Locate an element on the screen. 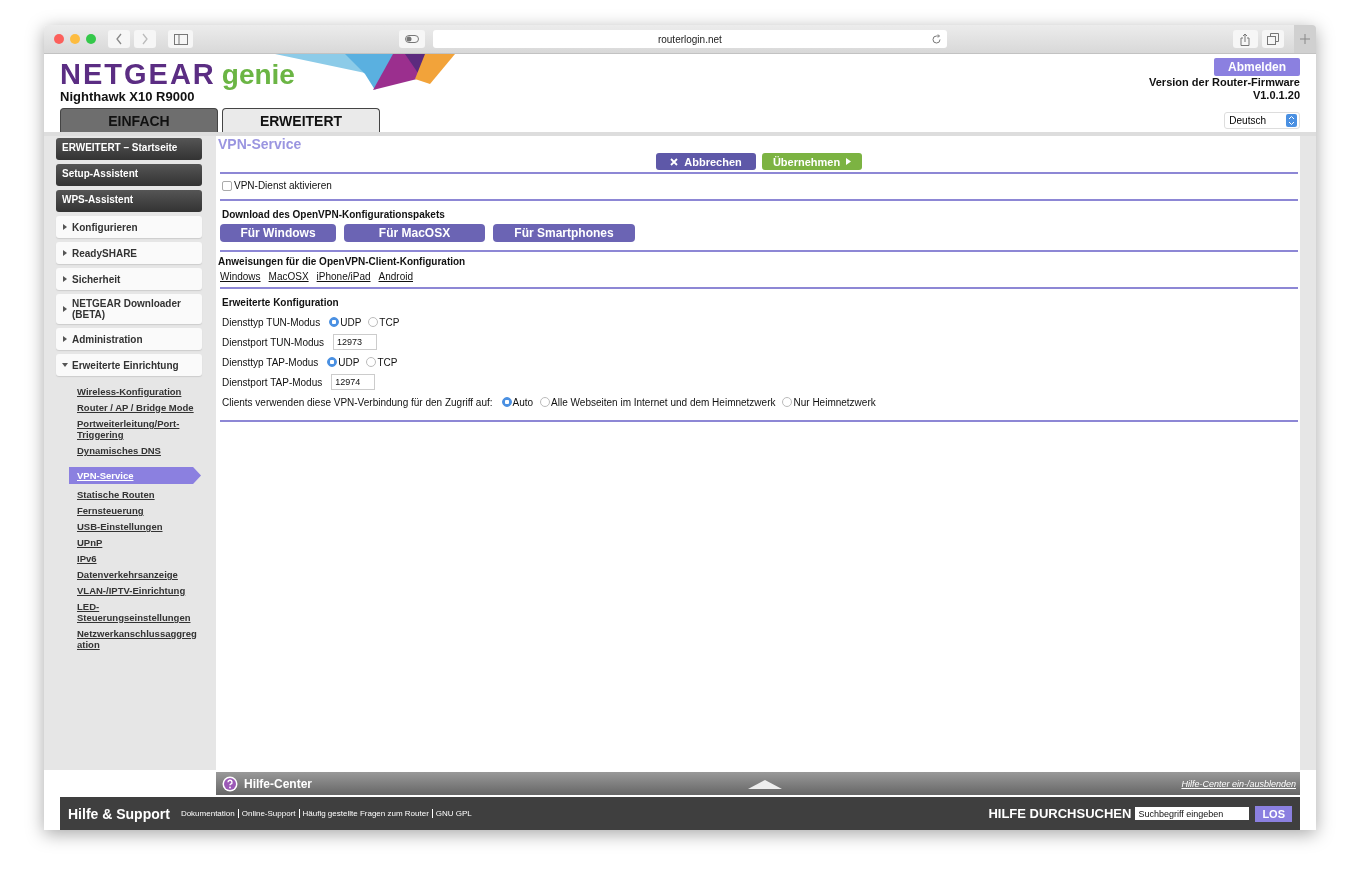  submenu-link: Dynamisches DNS is located at coordinates (128, 450).